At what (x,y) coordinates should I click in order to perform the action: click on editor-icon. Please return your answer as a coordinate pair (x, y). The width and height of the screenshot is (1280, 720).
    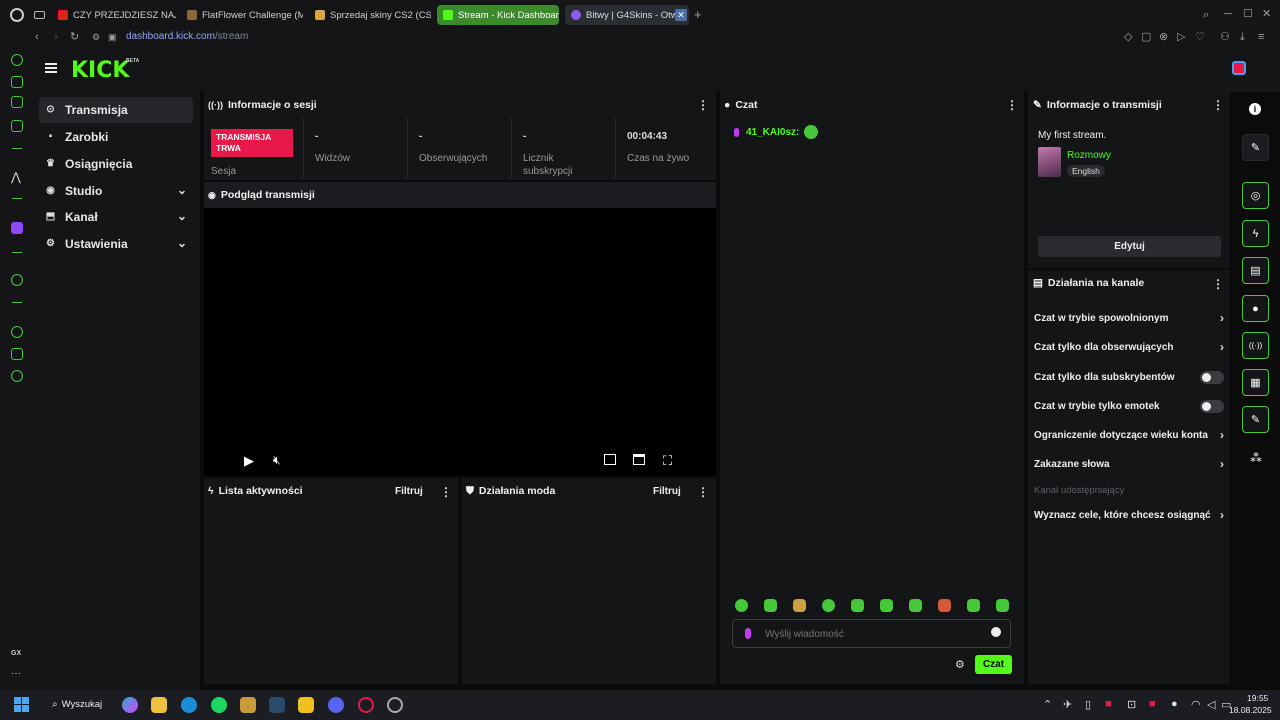
    Looking at the image, I should click on (306, 705).